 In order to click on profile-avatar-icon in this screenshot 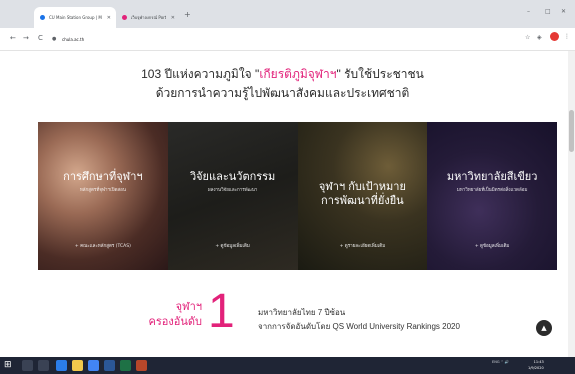, I will do `click(554, 36)`.